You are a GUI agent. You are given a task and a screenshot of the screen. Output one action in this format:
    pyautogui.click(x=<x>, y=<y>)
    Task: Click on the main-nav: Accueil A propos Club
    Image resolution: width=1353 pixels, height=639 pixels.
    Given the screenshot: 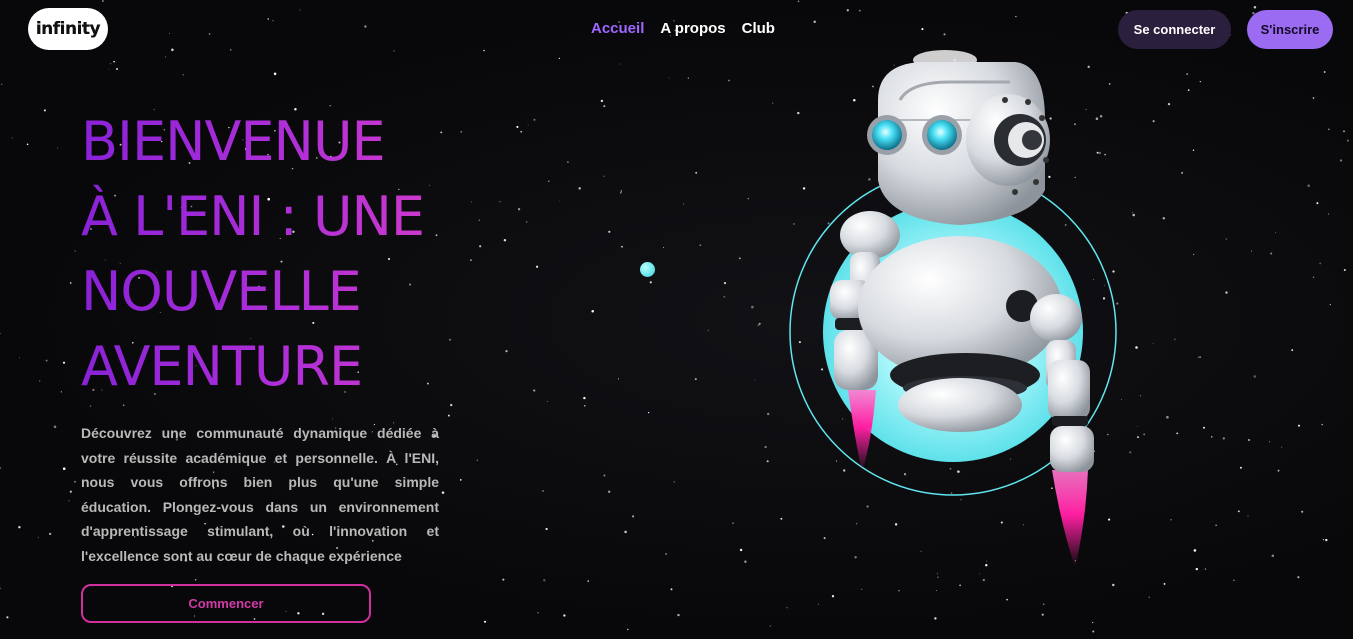 What is the action you would take?
    pyautogui.click(x=683, y=28)
    